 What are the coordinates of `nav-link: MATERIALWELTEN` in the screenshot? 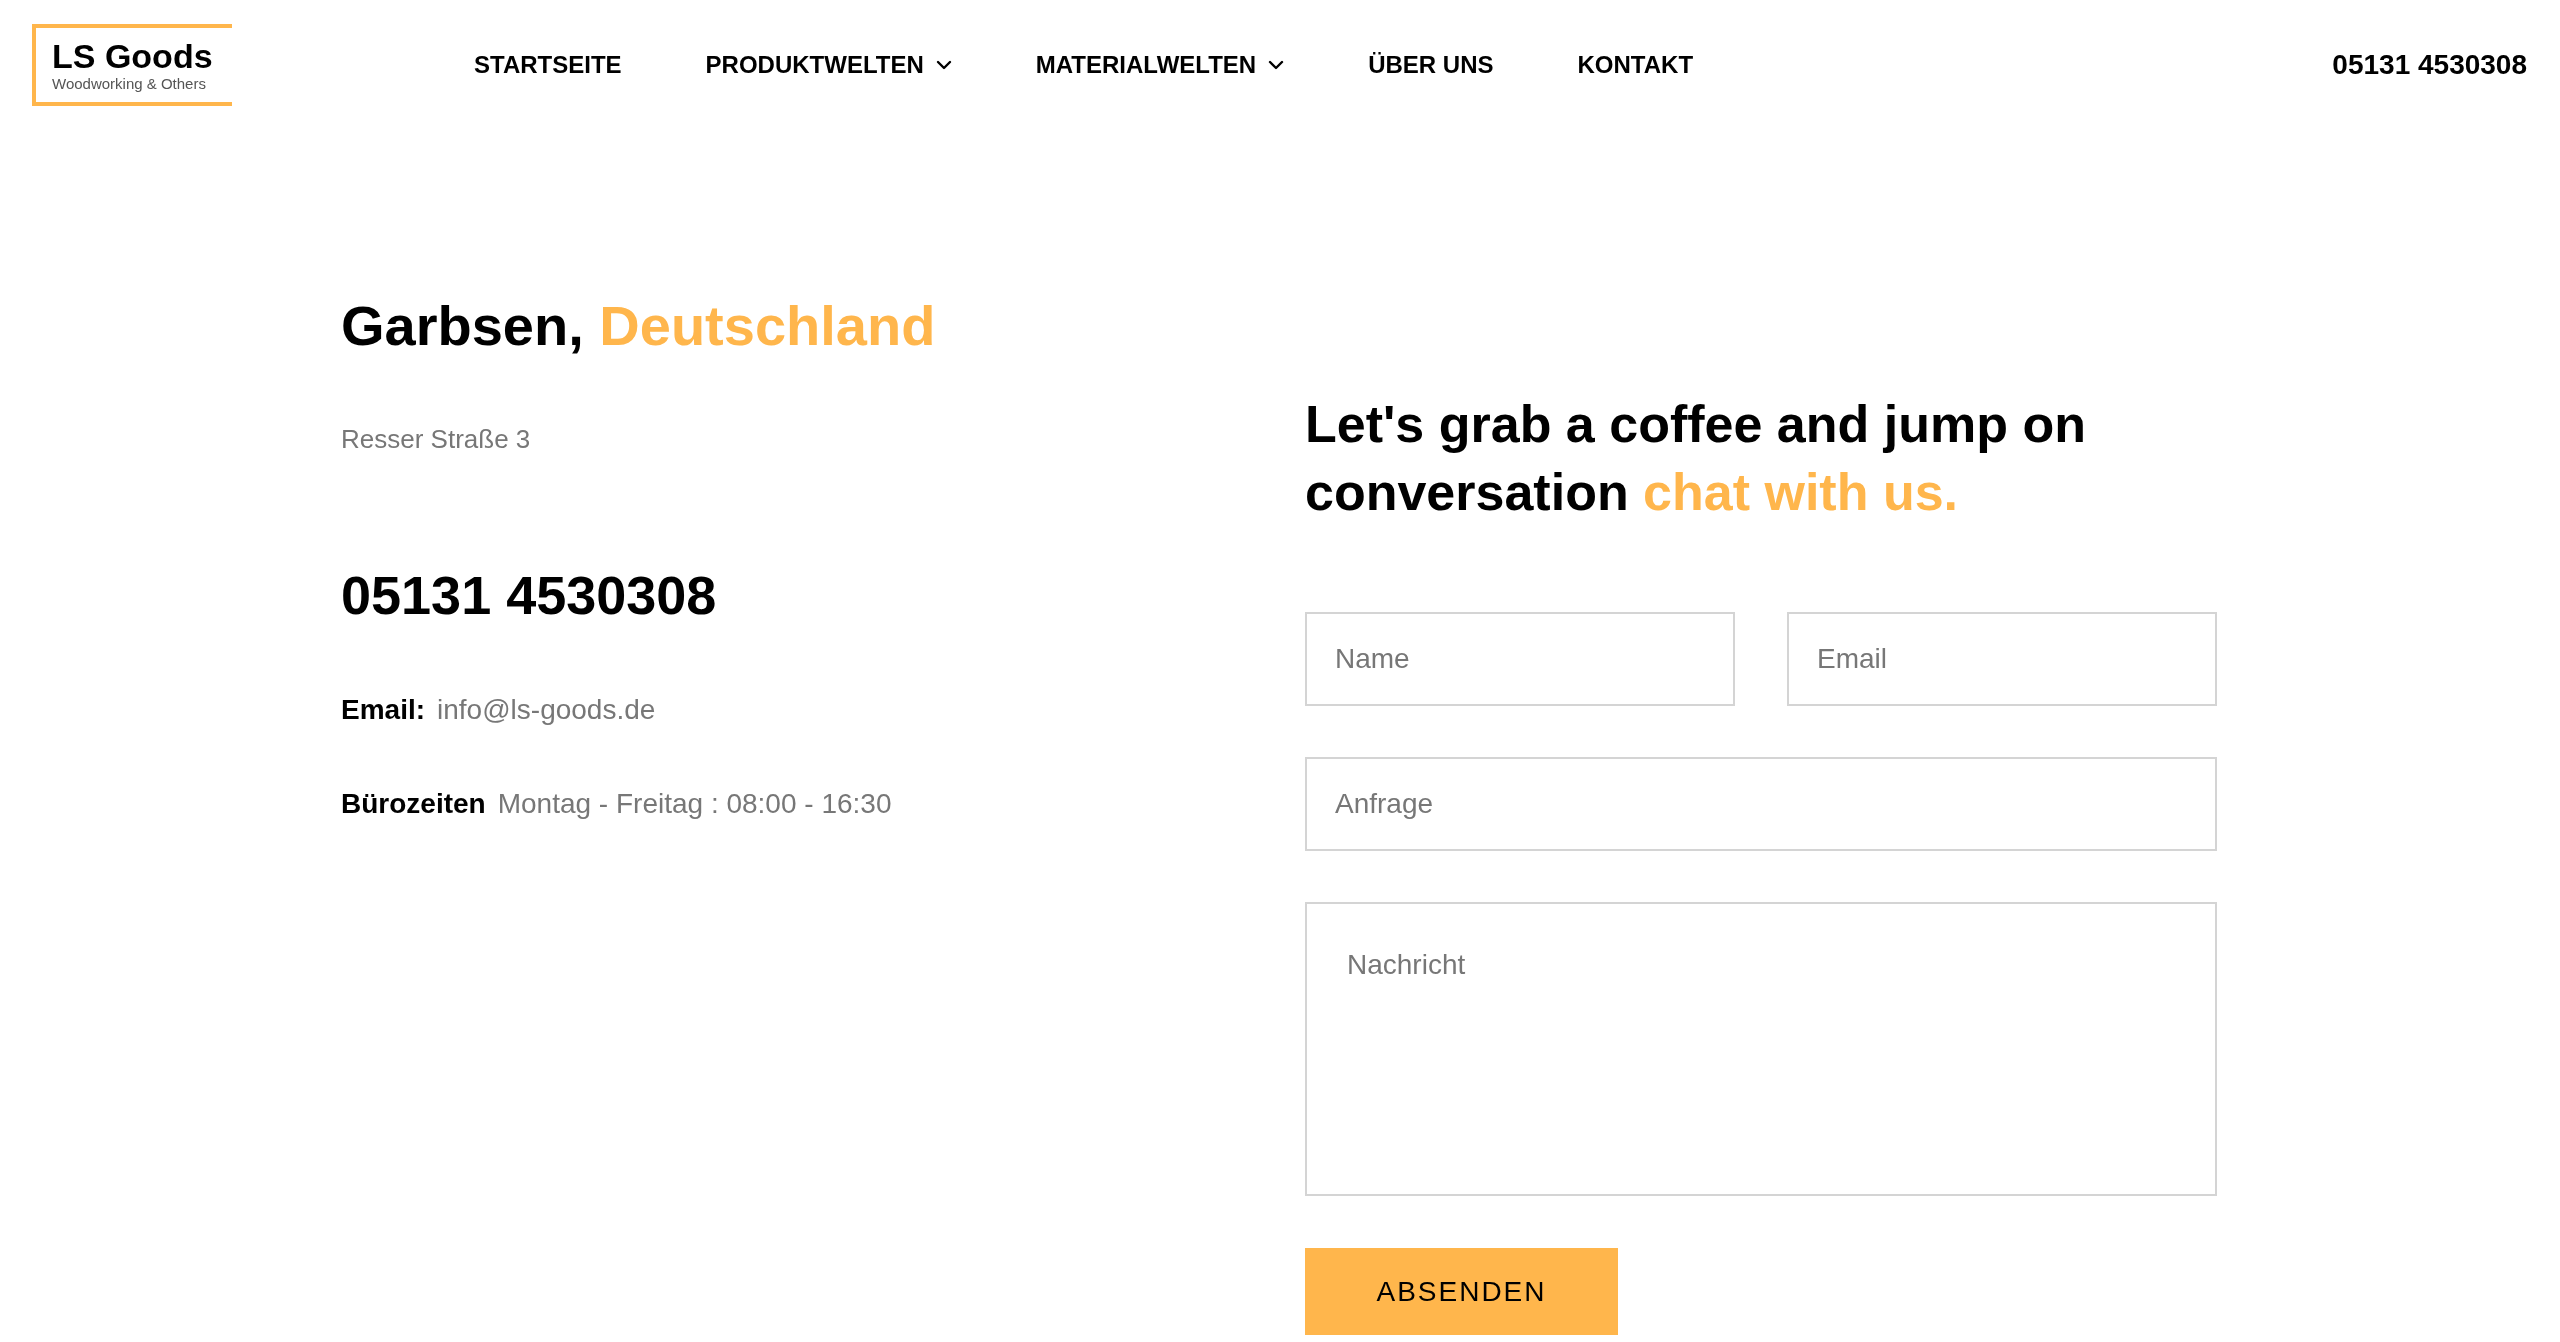 It's located at (1160, 65).